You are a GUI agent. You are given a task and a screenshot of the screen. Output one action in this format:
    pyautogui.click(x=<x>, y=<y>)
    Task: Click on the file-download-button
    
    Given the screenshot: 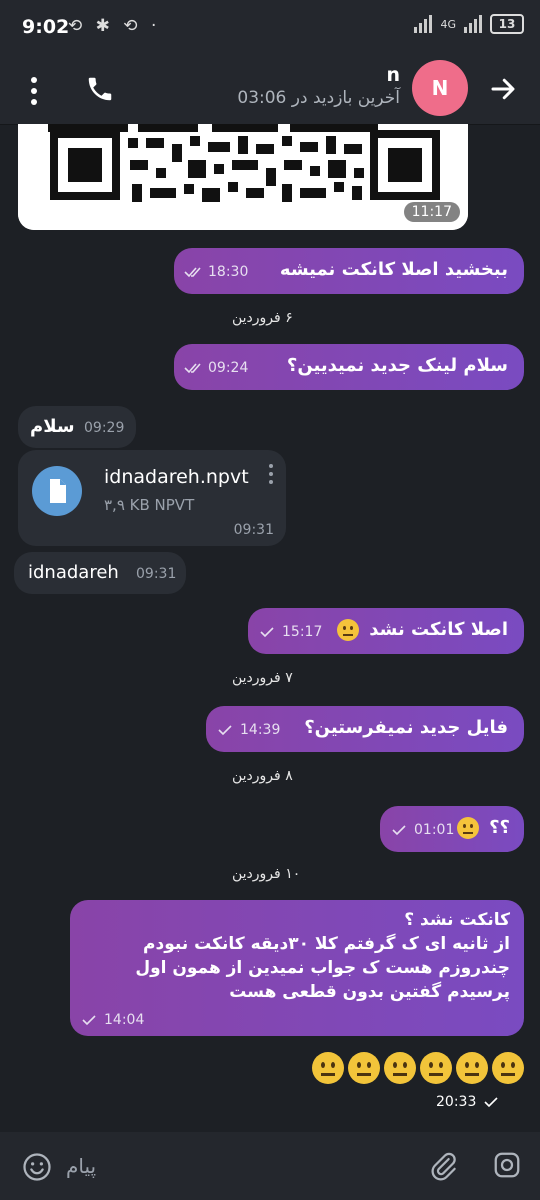 What is the action you would take?
    pyautogui.click(x=57, y=491)
    